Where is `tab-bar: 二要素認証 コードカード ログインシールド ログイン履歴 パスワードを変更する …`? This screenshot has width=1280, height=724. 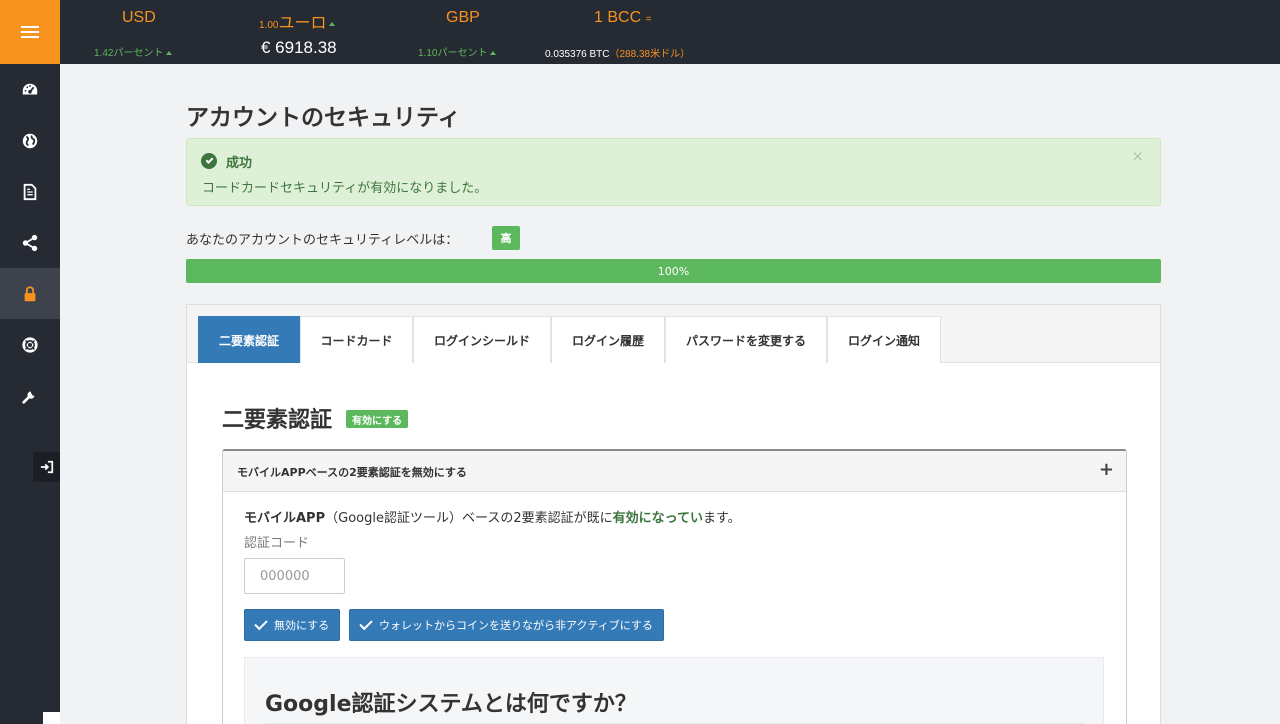 tab-bar: 二要素認証 コードカード ログインシールド ログイン履歴 パスワードを変更する … is located at coordinates (673, 334).